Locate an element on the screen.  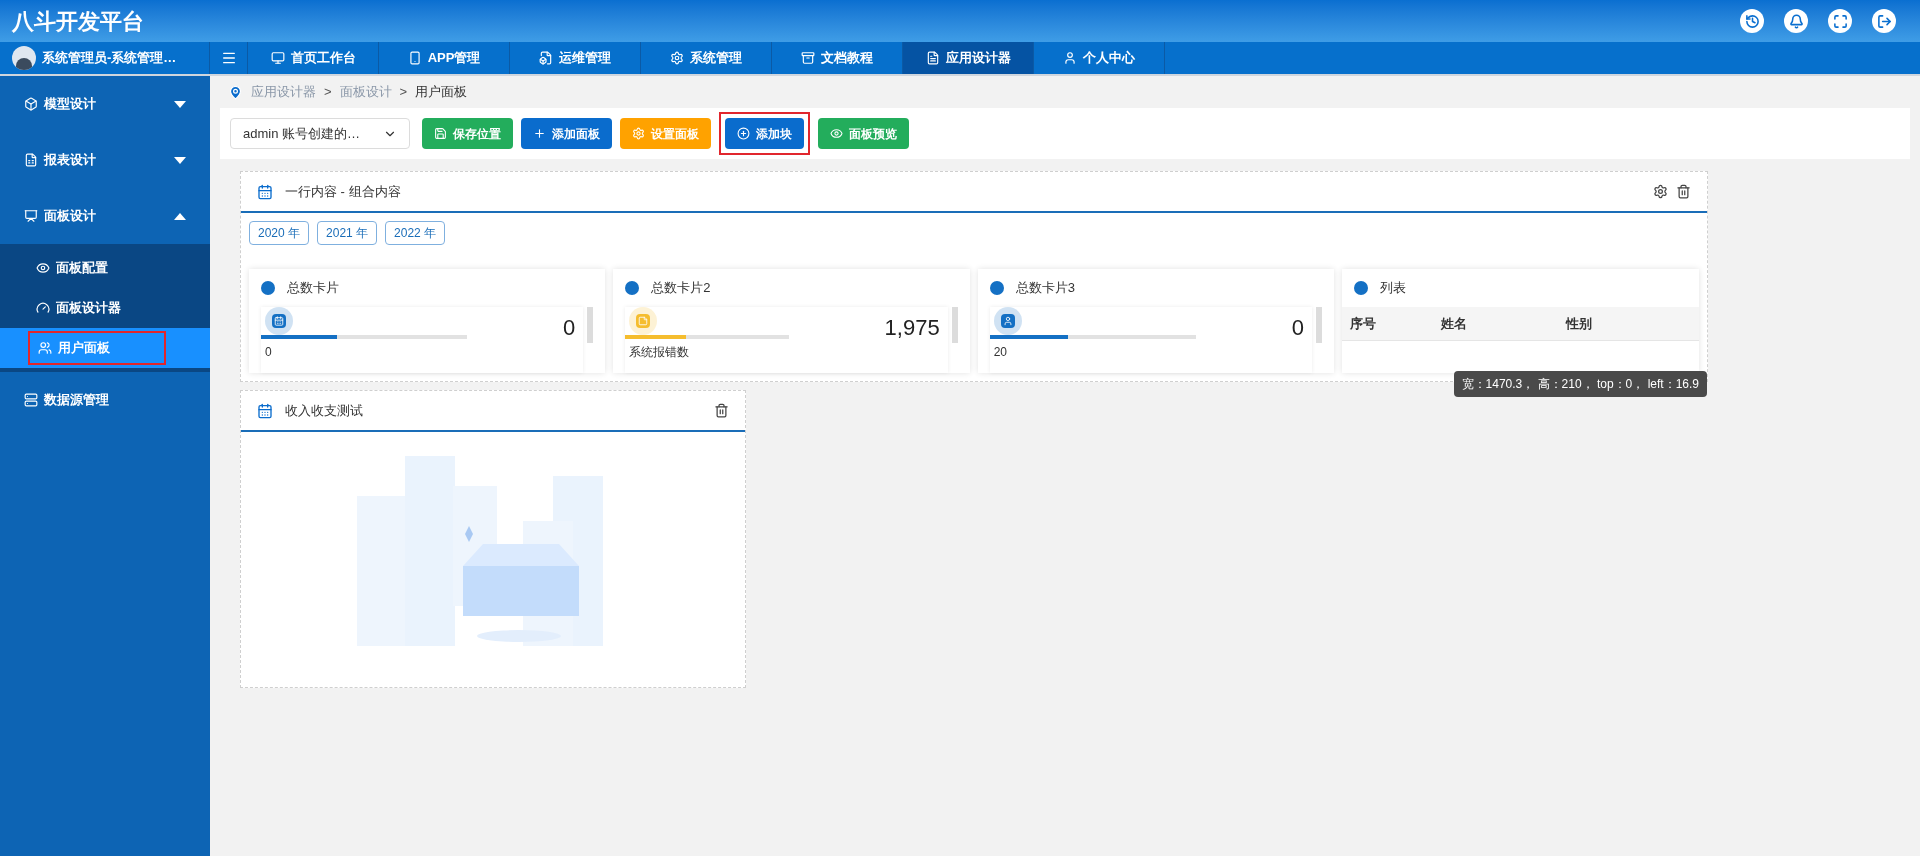
fullscreen-icon is located at coordinates (1840, 21).